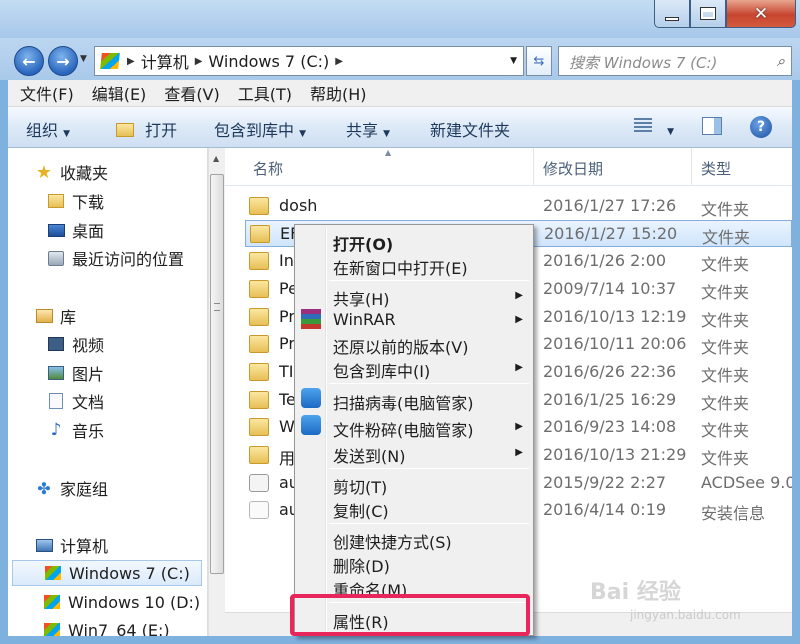  What do you see at coordinates (539, 61) in the screenshot?
I see `refresh-button: ⇆` at bounding box center [539, 61].